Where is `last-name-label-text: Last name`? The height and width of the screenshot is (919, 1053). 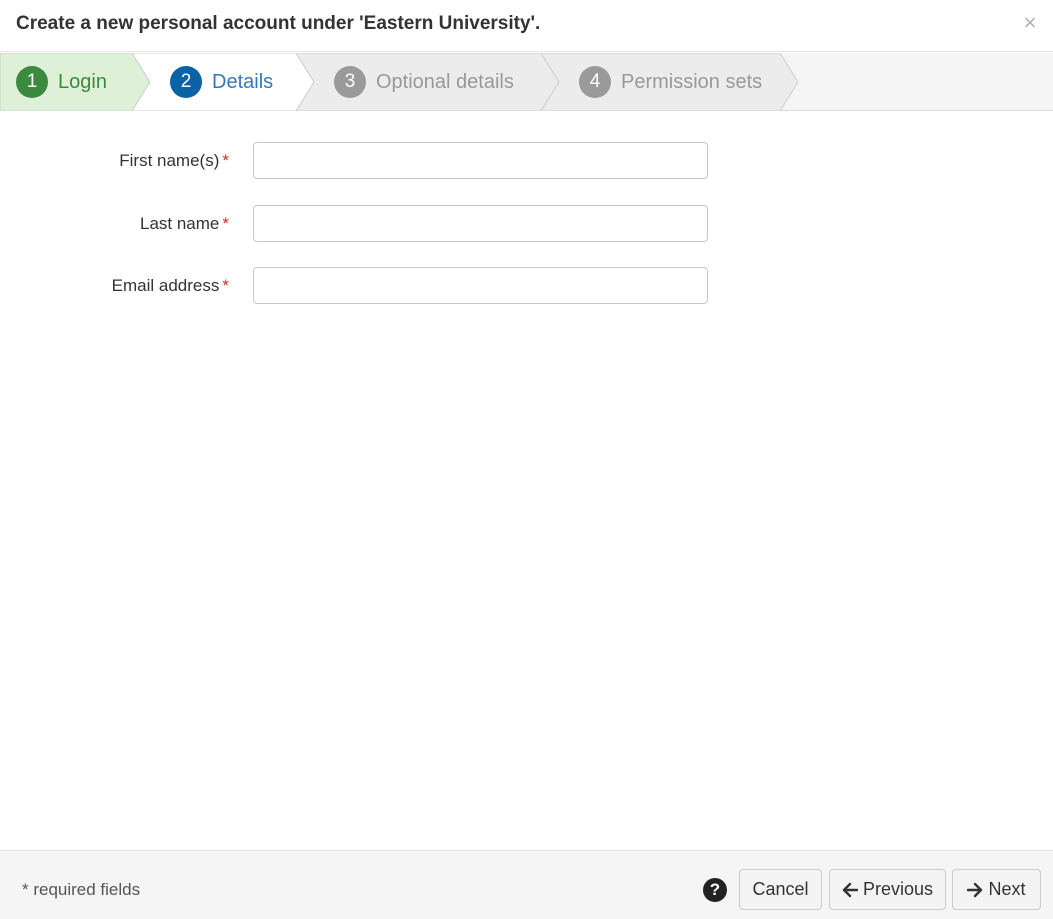 last-name-label-text: Last name is located at coordinates (179, 223).